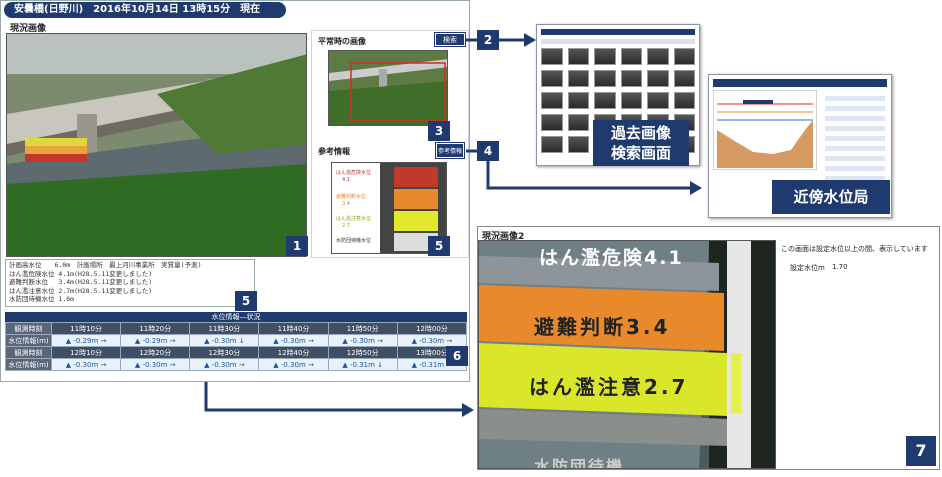 The width and height of the screenshot is (942, 477). Describe the element at coordinates (855, 136) in the screenshot. I see `station-side-list` at that location.